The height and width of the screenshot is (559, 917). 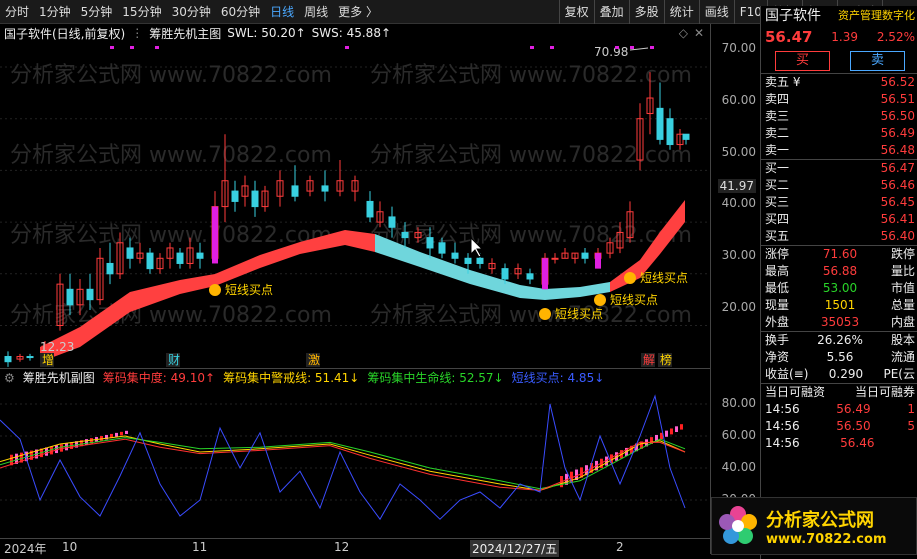 What do you see at coordinates (738, 307) in the screenshot?
I see `price-tick: 20.00` at bounding box center [738, 307].